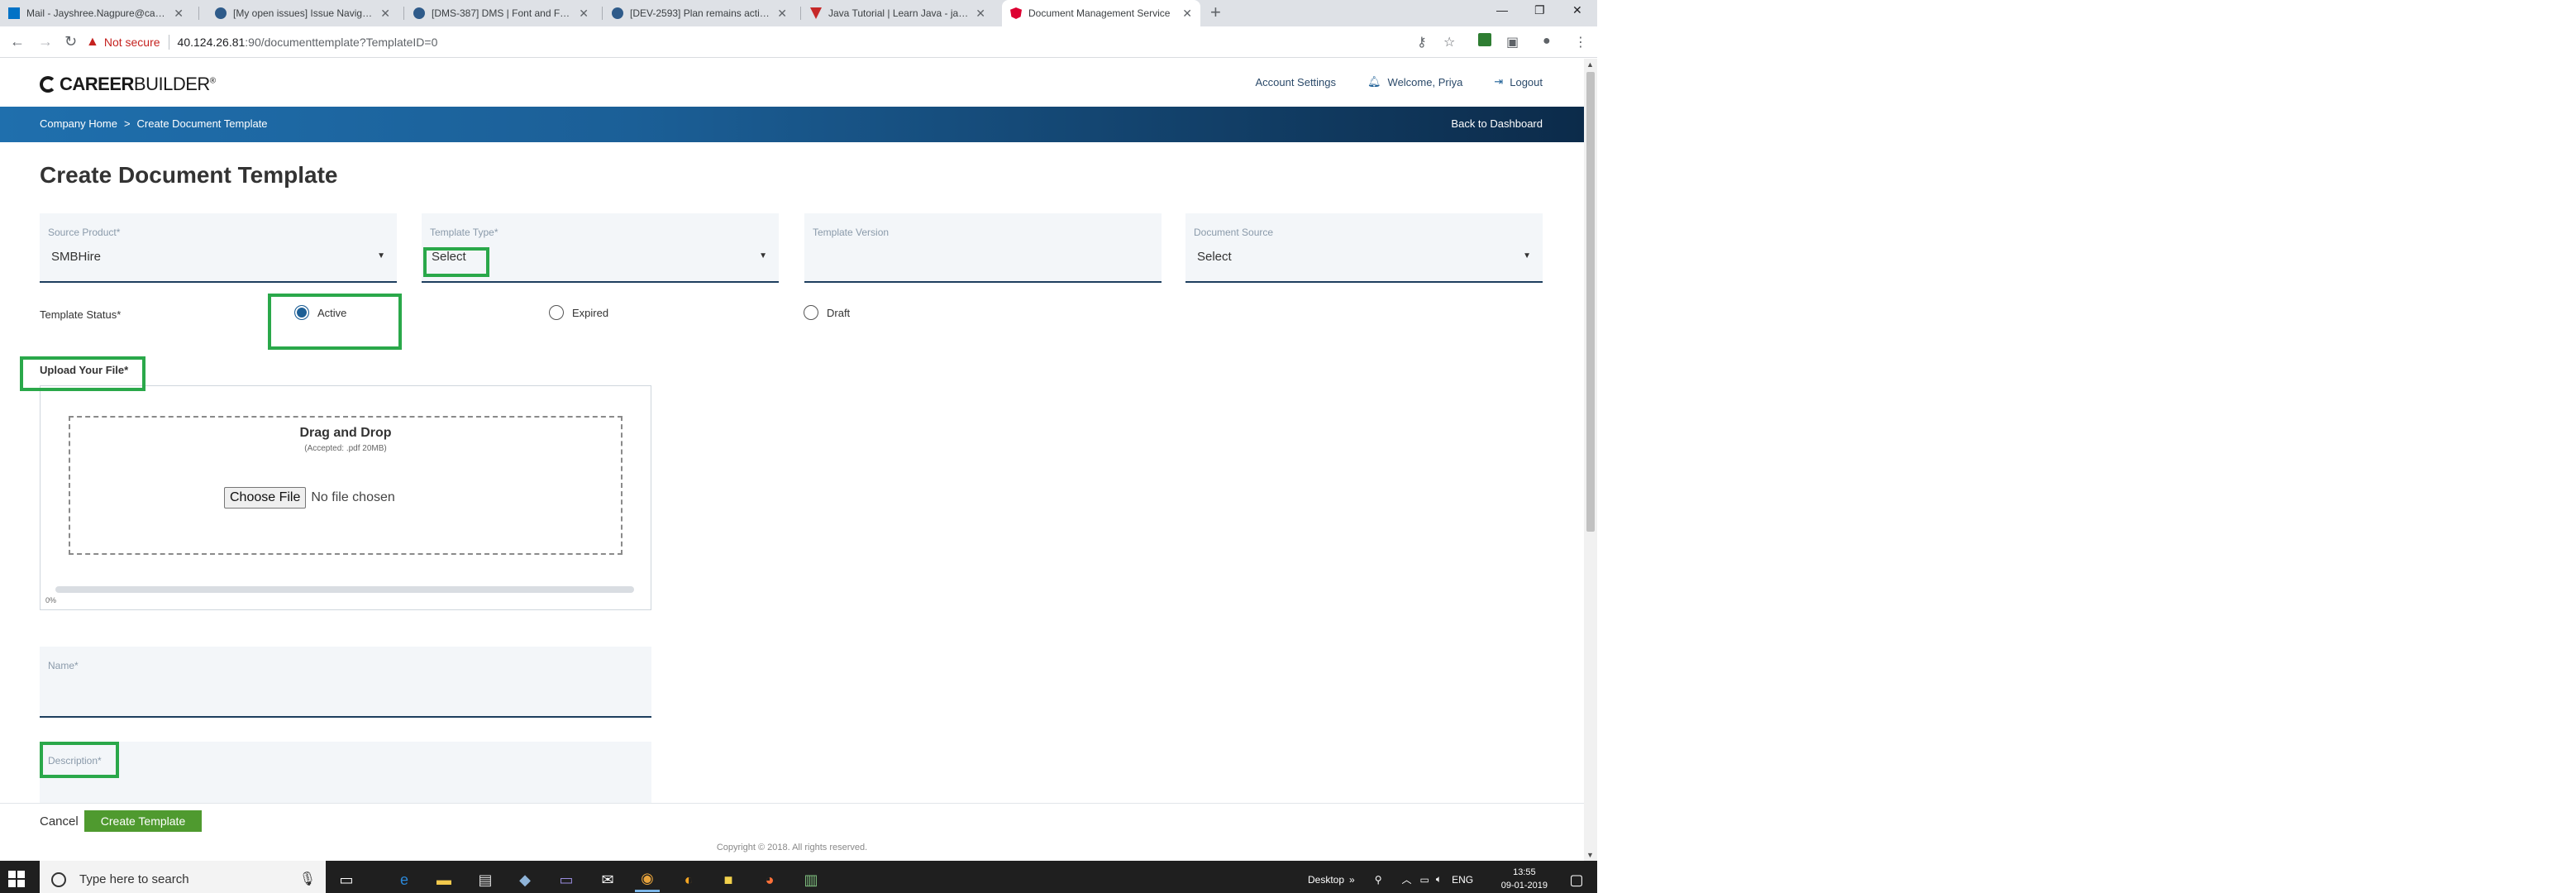 The width and height of the screenshot is (2576, 893). I want to click on javatpoint-icon, so click(816, 13).